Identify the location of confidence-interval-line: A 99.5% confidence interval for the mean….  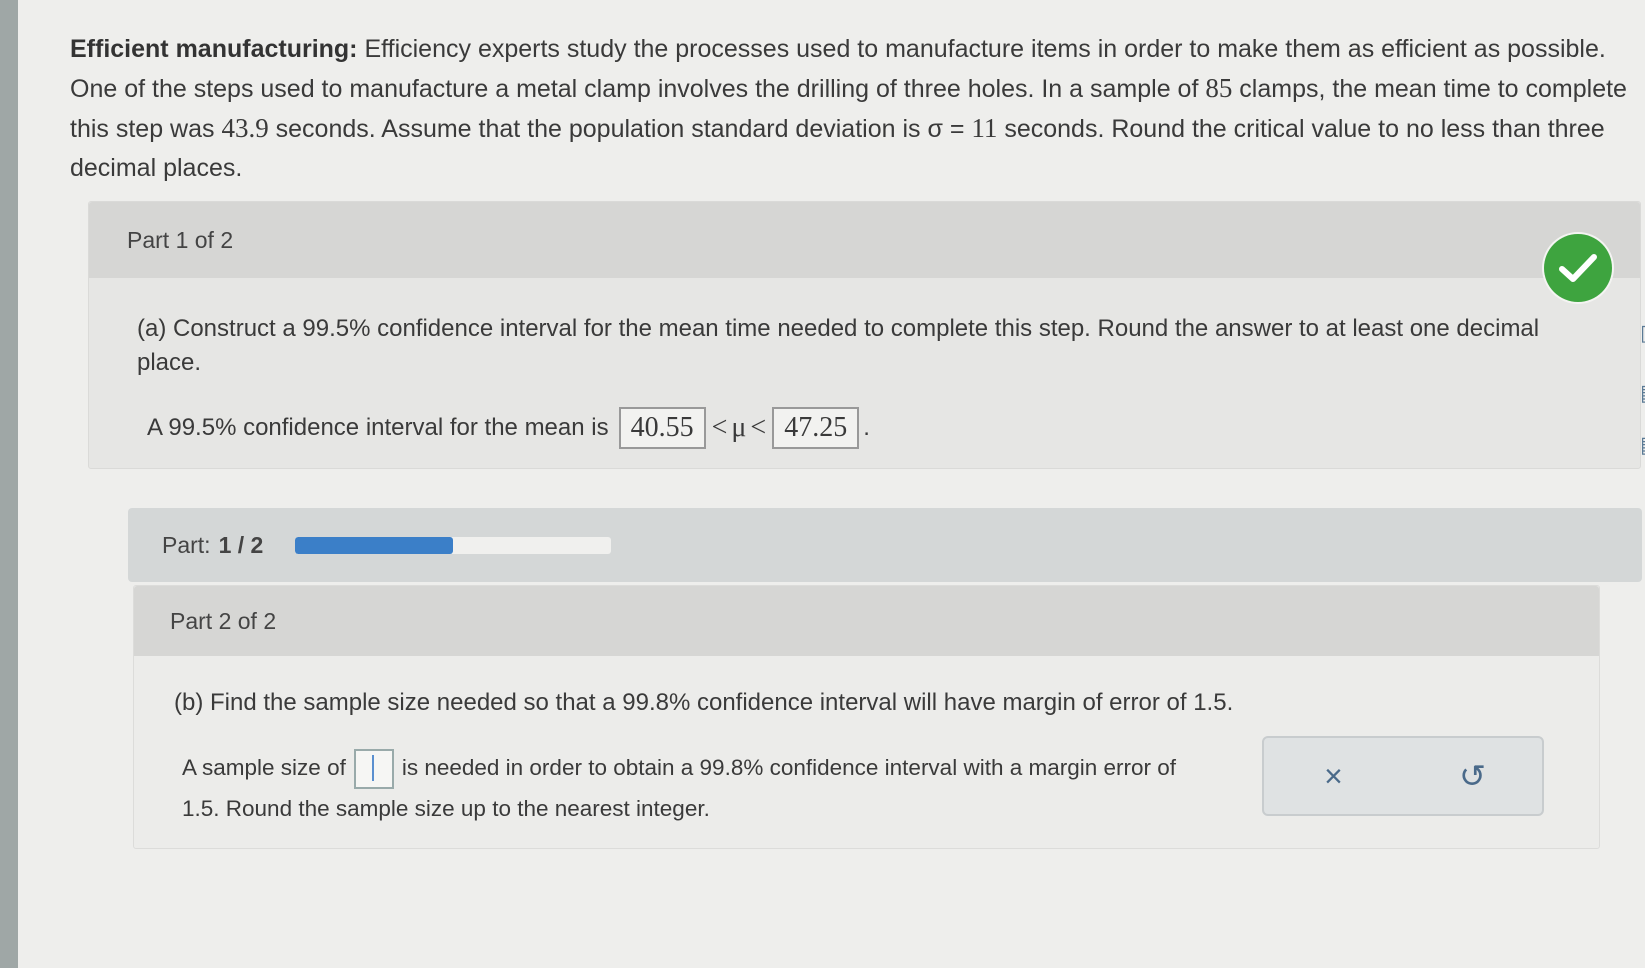
(508, 428).